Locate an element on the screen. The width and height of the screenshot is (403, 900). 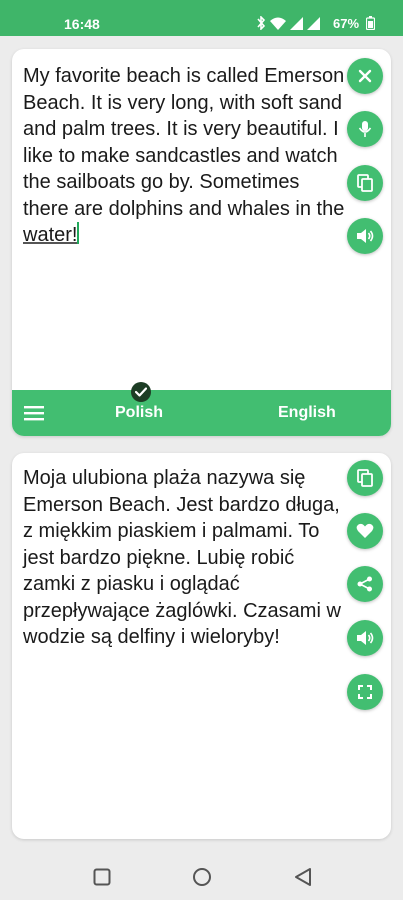
fullscreen-icon is located at coordinates (365, 692).